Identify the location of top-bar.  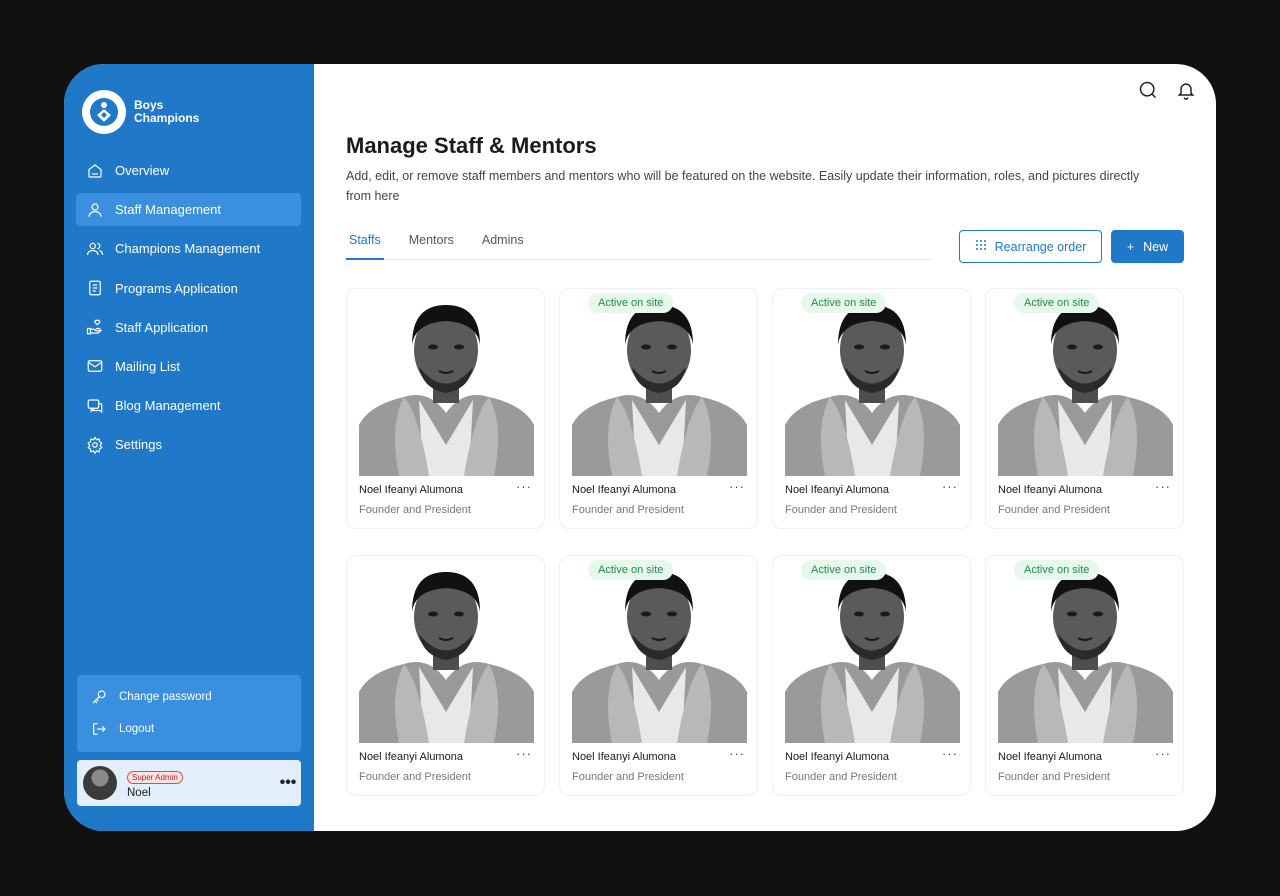
(1167, 90).